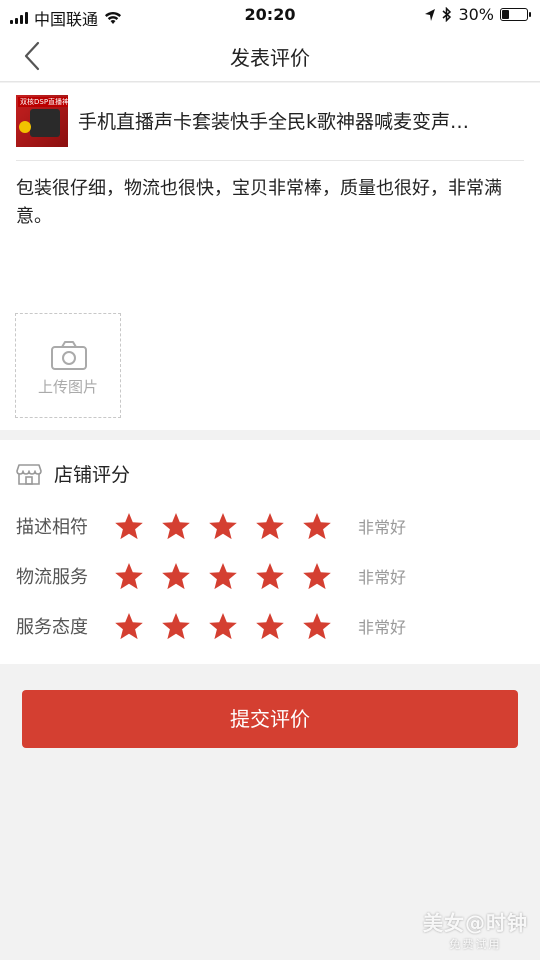  Describe the element at coordinates (92, 475) in the screenshot. I see `shop-rating-title: 店铺评分` at that location.